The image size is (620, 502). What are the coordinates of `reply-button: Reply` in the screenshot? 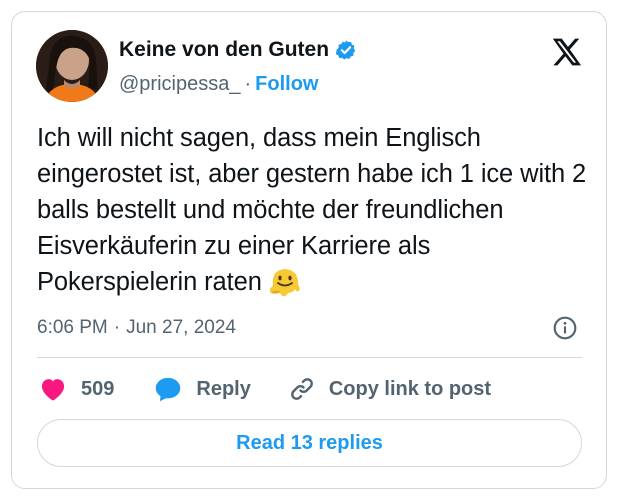 It's located at (221, 389).